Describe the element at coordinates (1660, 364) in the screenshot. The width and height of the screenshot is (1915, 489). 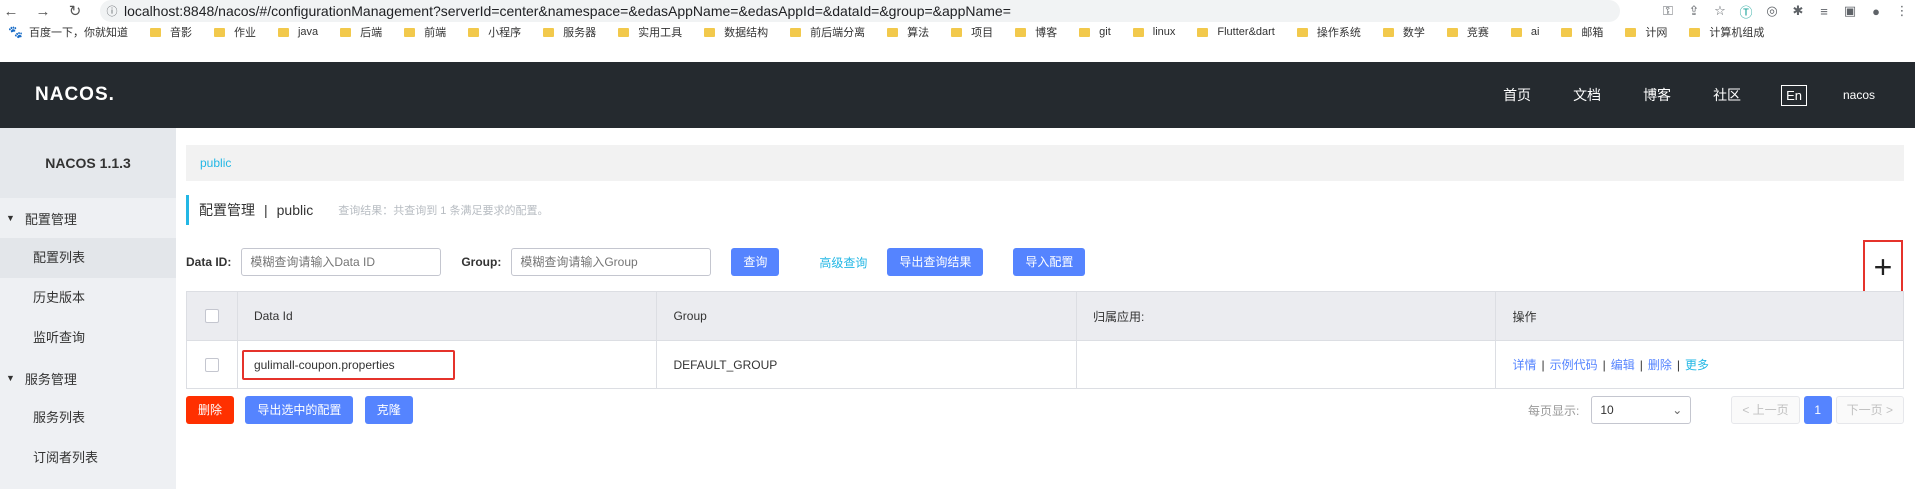
I see `op-delete-link: 删除` at that location.